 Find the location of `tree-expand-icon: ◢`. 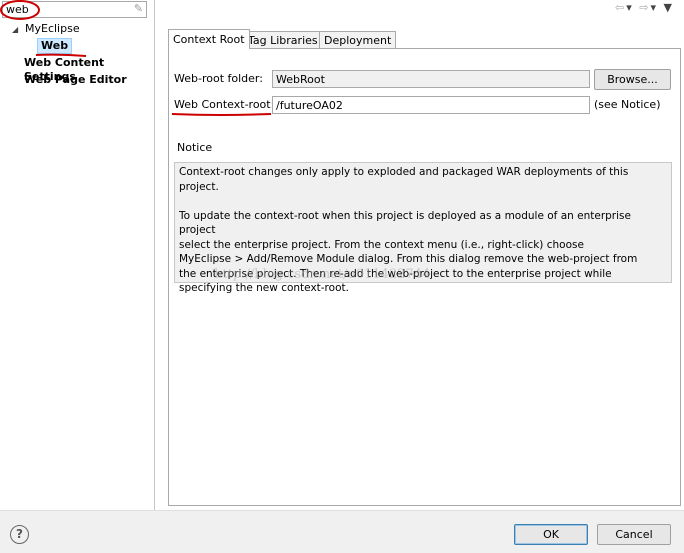

tree-expand-icon: ◢ is located at coordinates (15, 30).